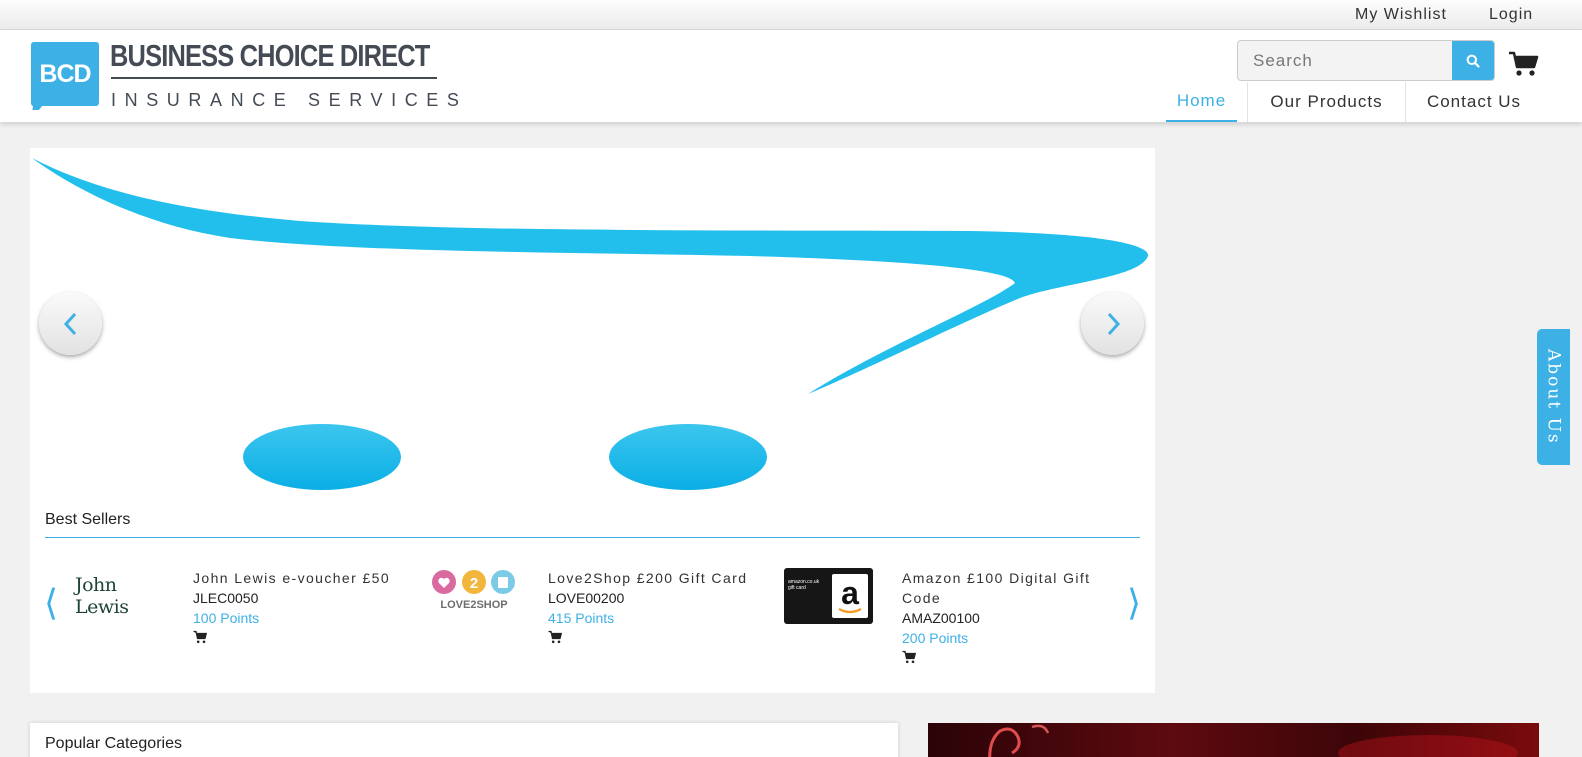  Describe the element at coordinates (88, 519) in the screenshot. I see `best-sellers-heading: Best Sellers` at that location.